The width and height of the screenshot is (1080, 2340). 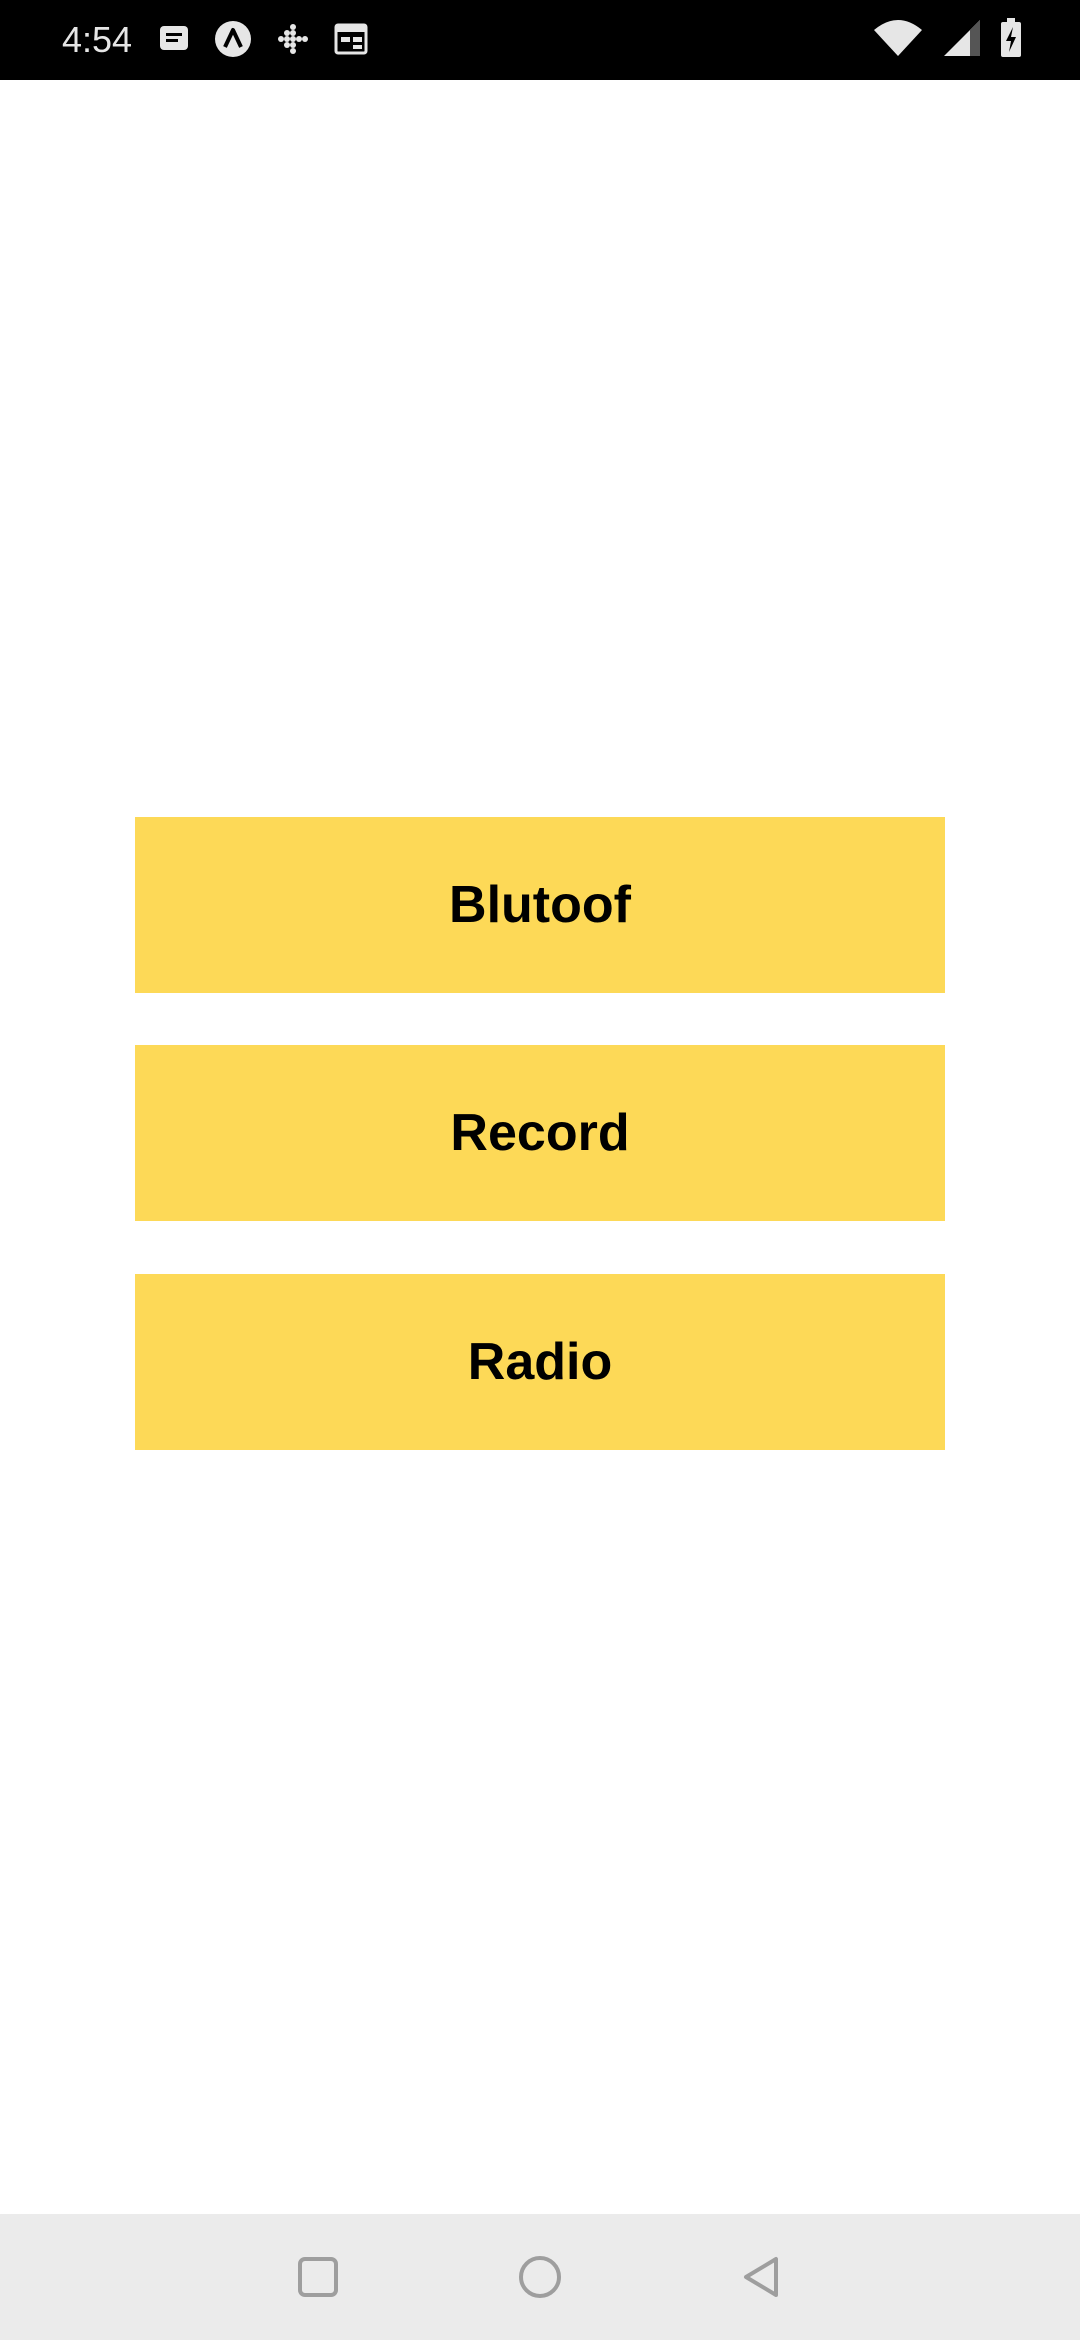 I want to click on radio-button: Radio, so click(x=540, y=1362).